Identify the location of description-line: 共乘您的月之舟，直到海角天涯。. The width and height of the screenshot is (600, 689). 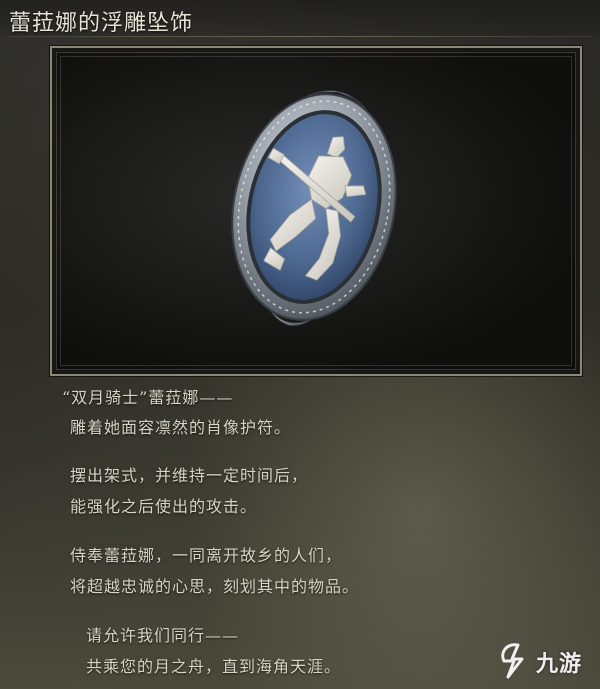
(214, 666).